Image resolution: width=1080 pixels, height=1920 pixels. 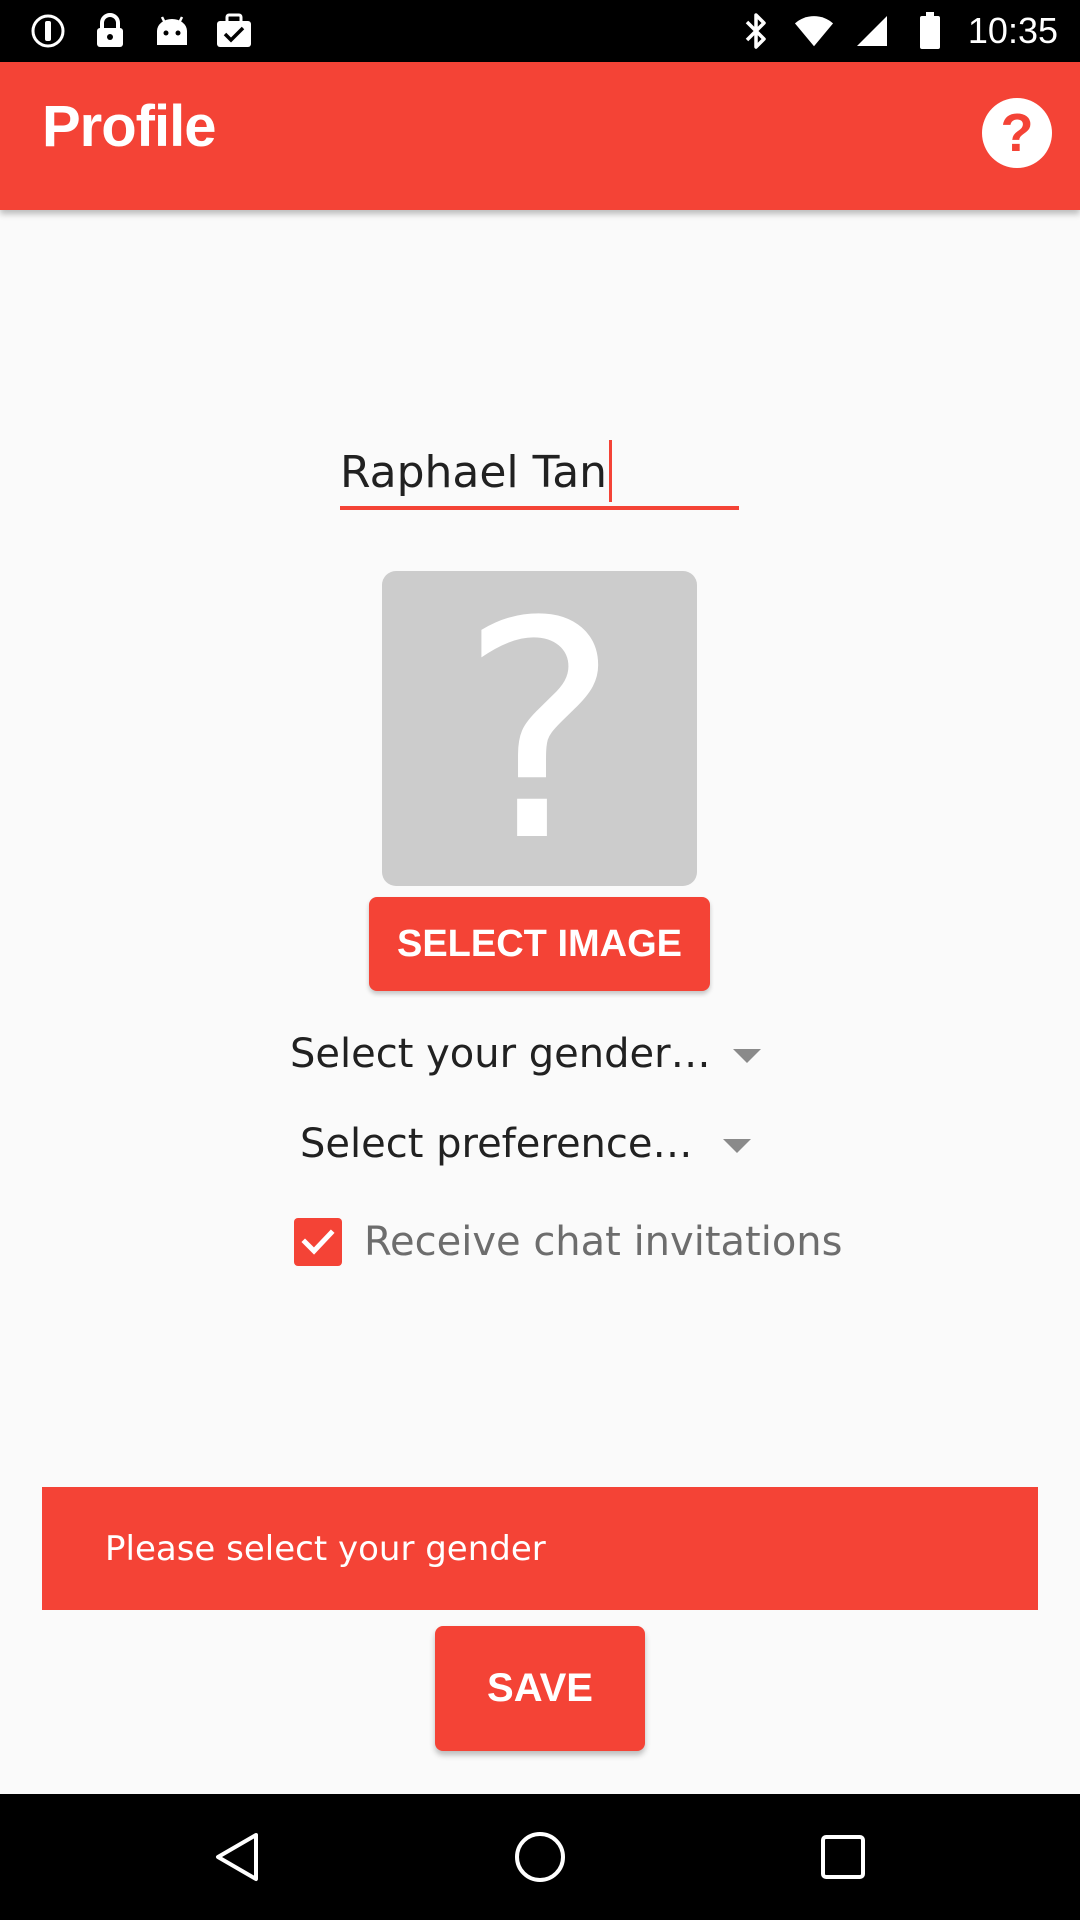 What do you see at coordinates (539, 944) in the screenshot?
I see `select-image-button: SELECT IMAGE` at bounding box center [539, 944].